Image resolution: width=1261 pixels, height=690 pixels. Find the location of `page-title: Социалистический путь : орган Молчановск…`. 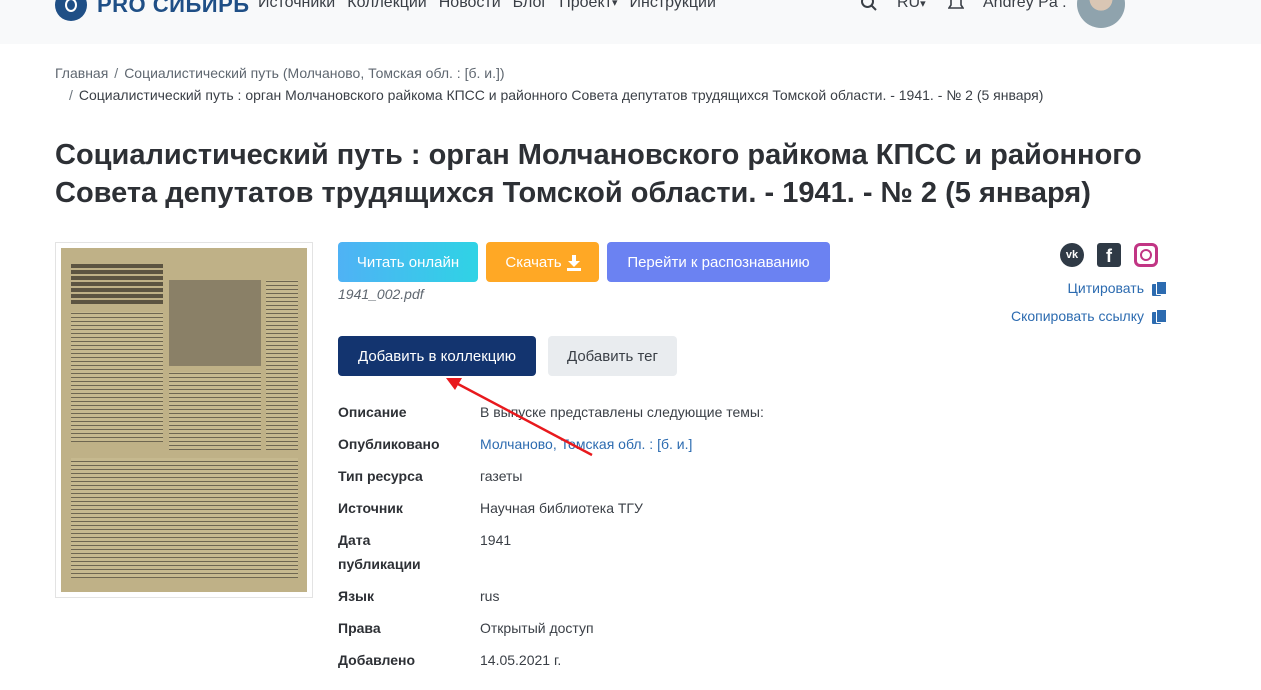

page-title: Социалистический путь : орган Молчановск… is located at coordinates (598, 174).